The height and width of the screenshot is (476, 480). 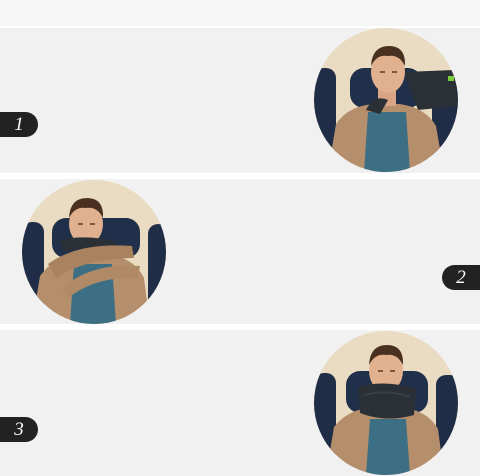 I want to click on pillow-accent, so click(x=451, y=78).